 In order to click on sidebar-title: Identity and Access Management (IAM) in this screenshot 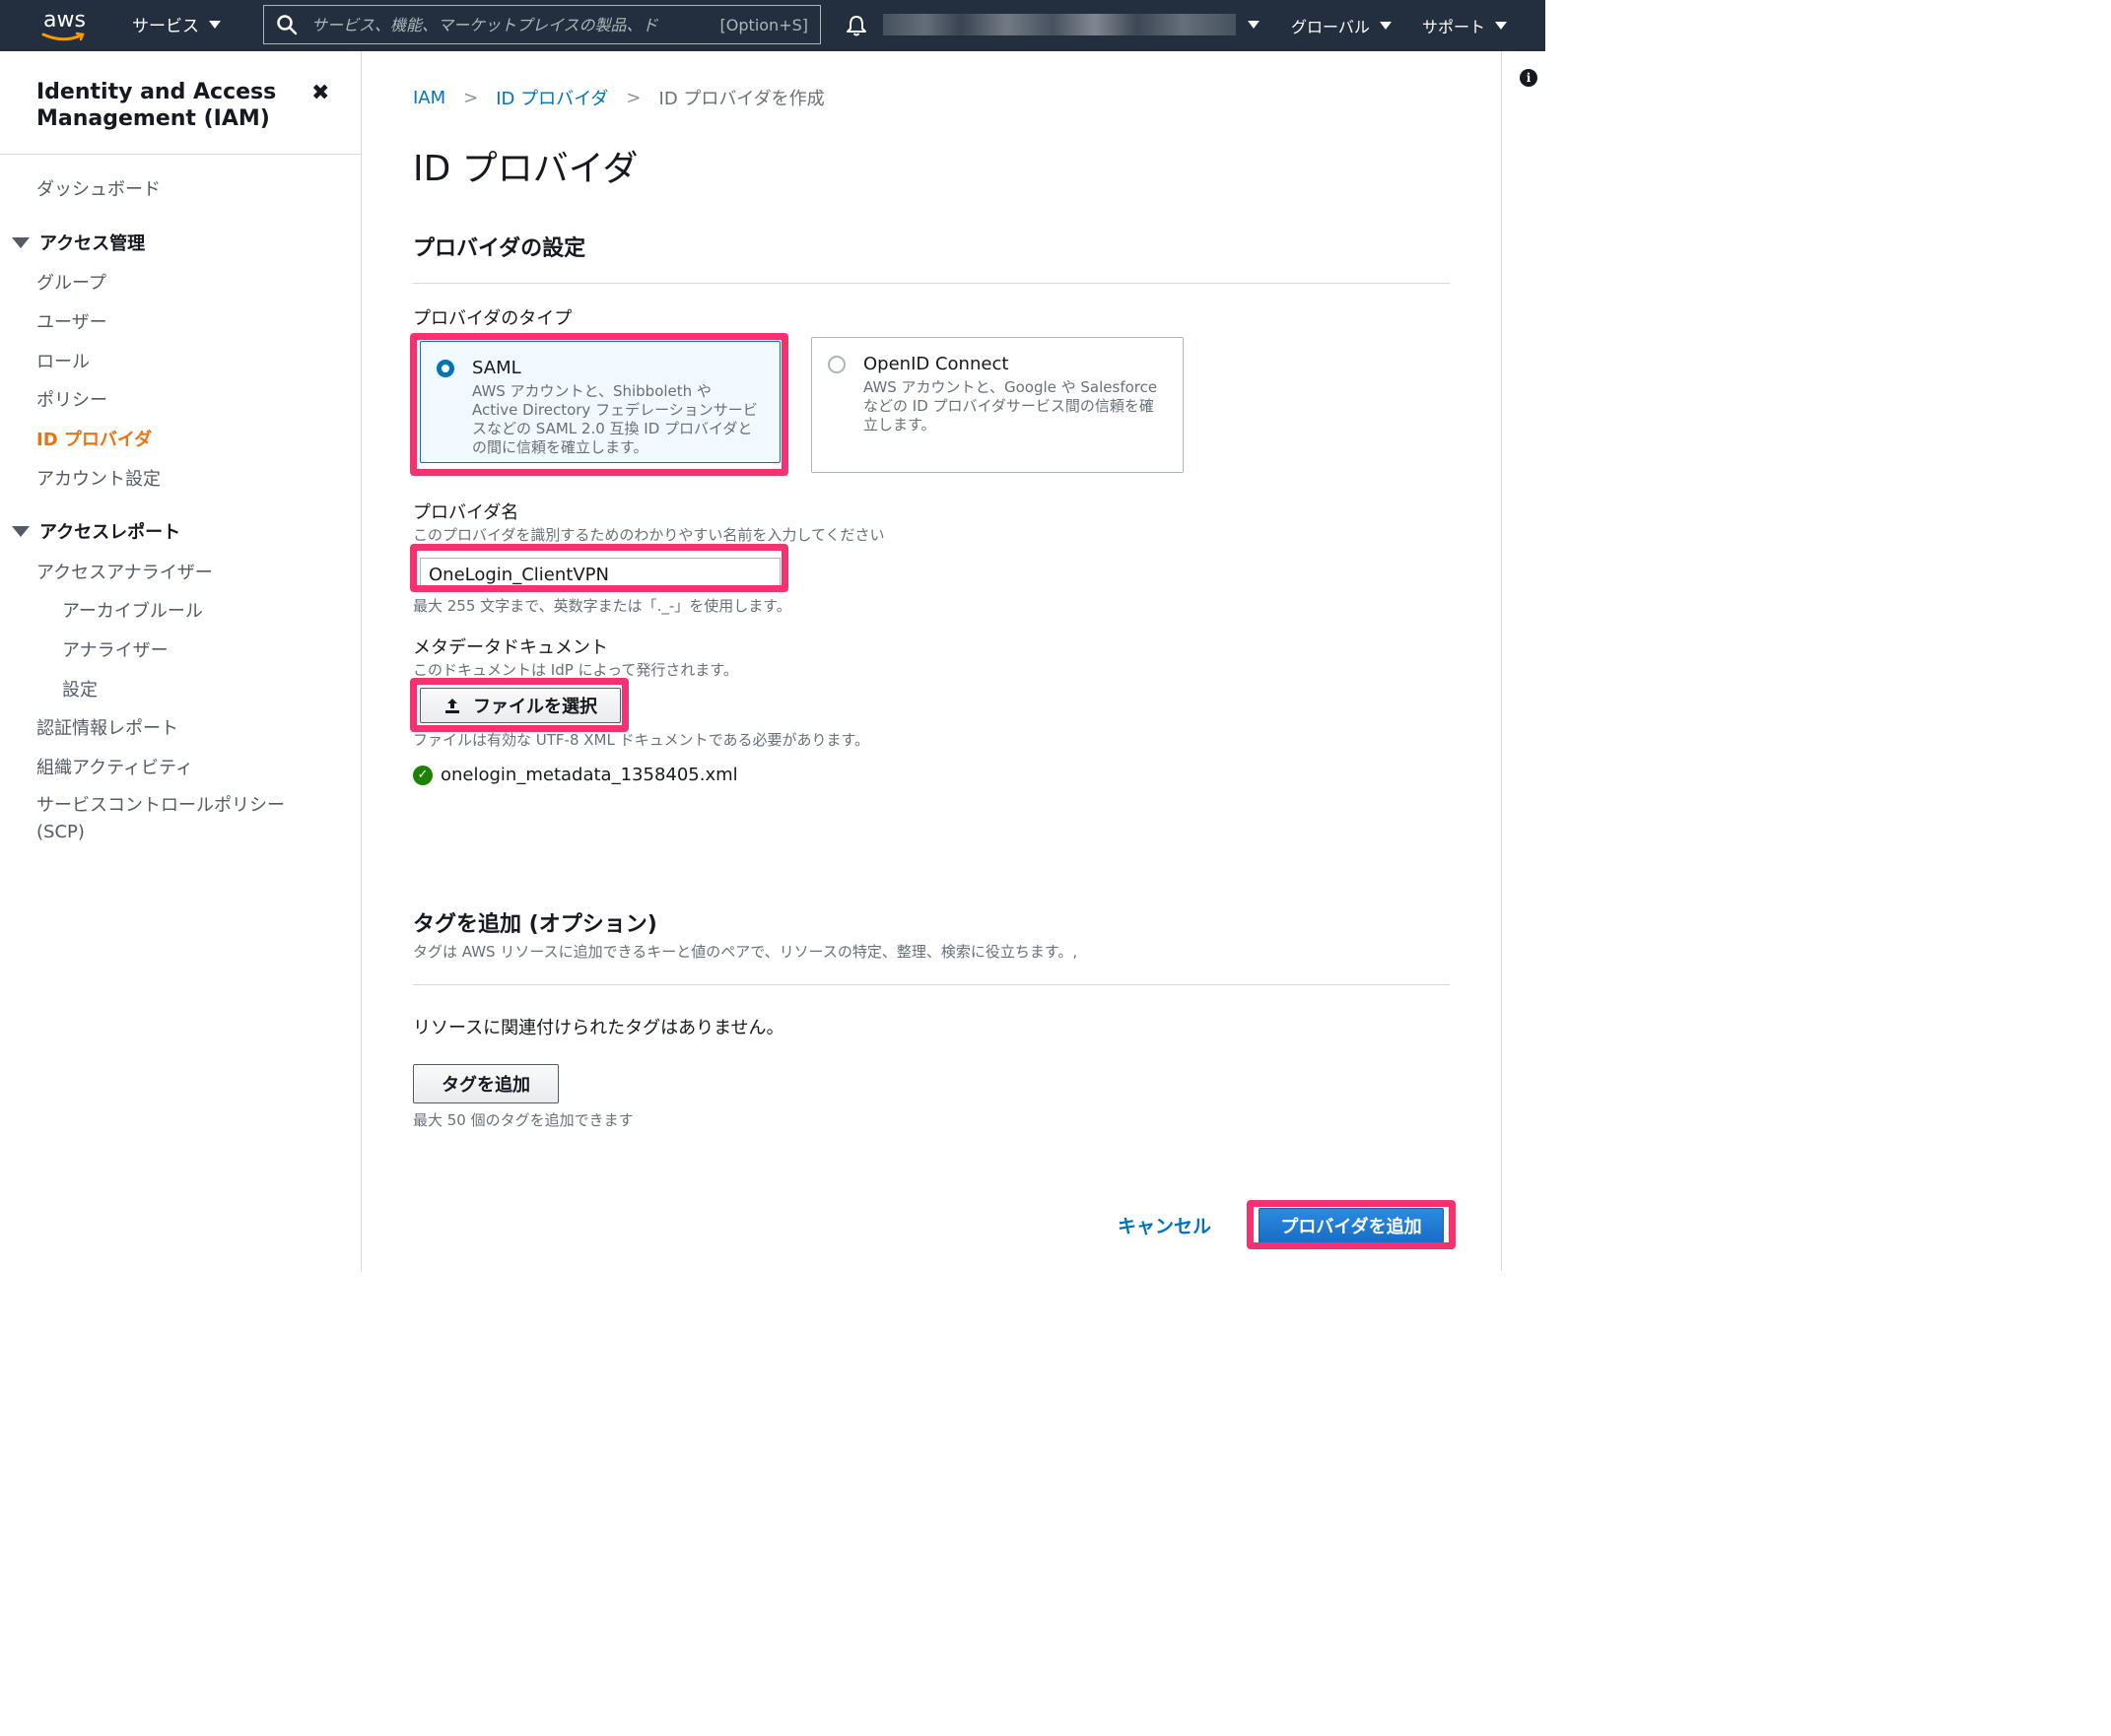, I will do `click(156, 105)`.